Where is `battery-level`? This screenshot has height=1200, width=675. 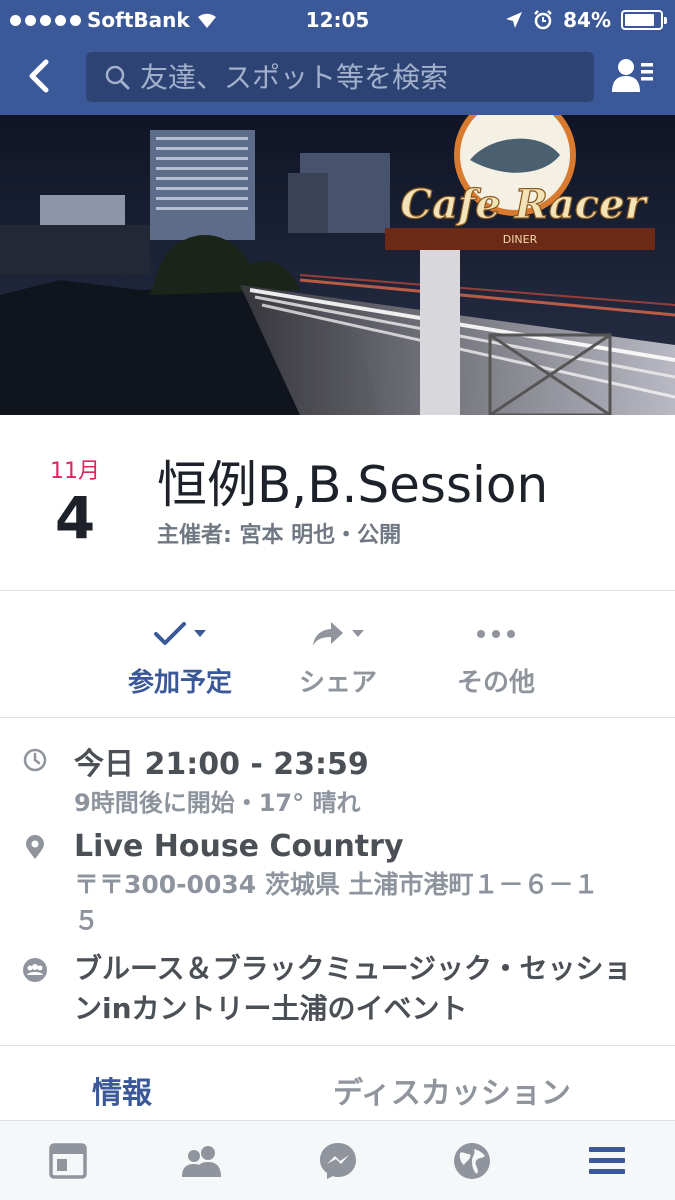
battery-level is located at coordinates (639, 20).